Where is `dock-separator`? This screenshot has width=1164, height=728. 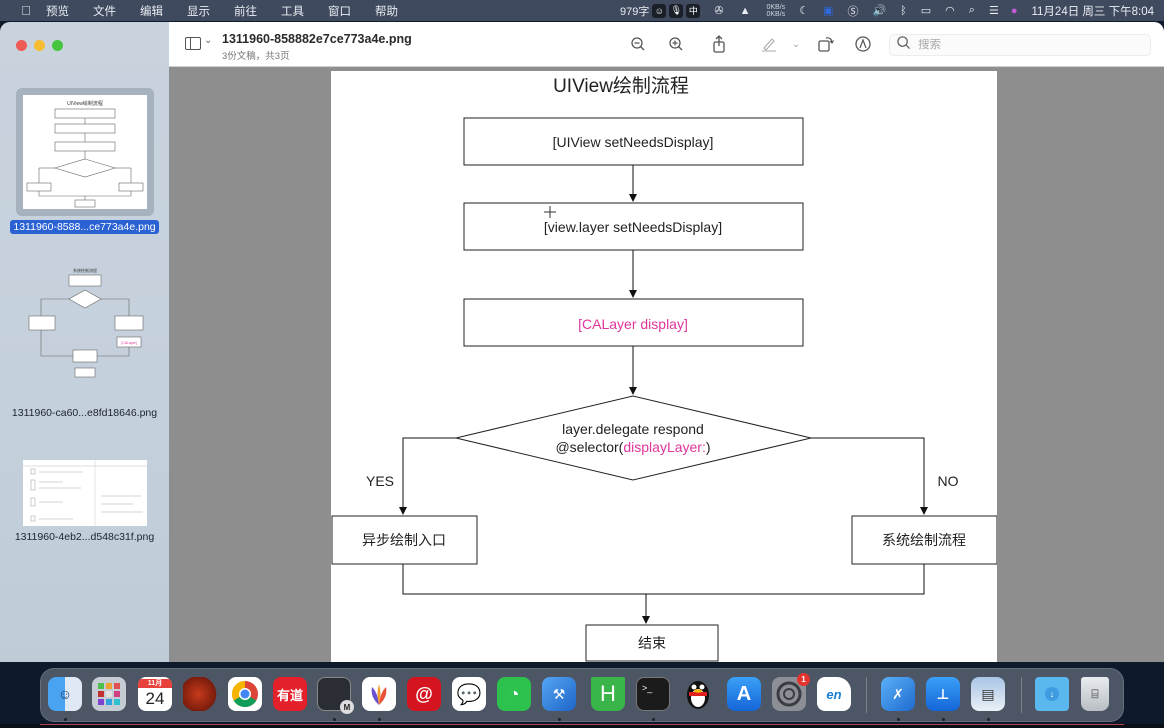
dock-separator is located at coordinates (1021, 695).